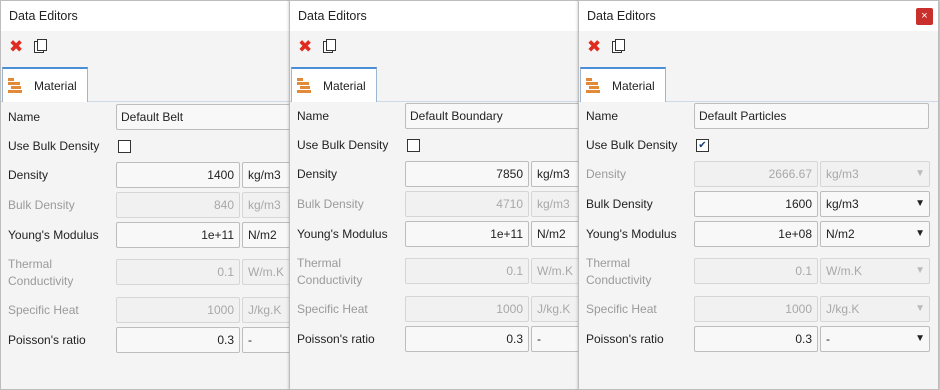 This screenshot has height=390, width=940. I want to click on density-row: Density 1400 kg/m3, so click(149, 175).